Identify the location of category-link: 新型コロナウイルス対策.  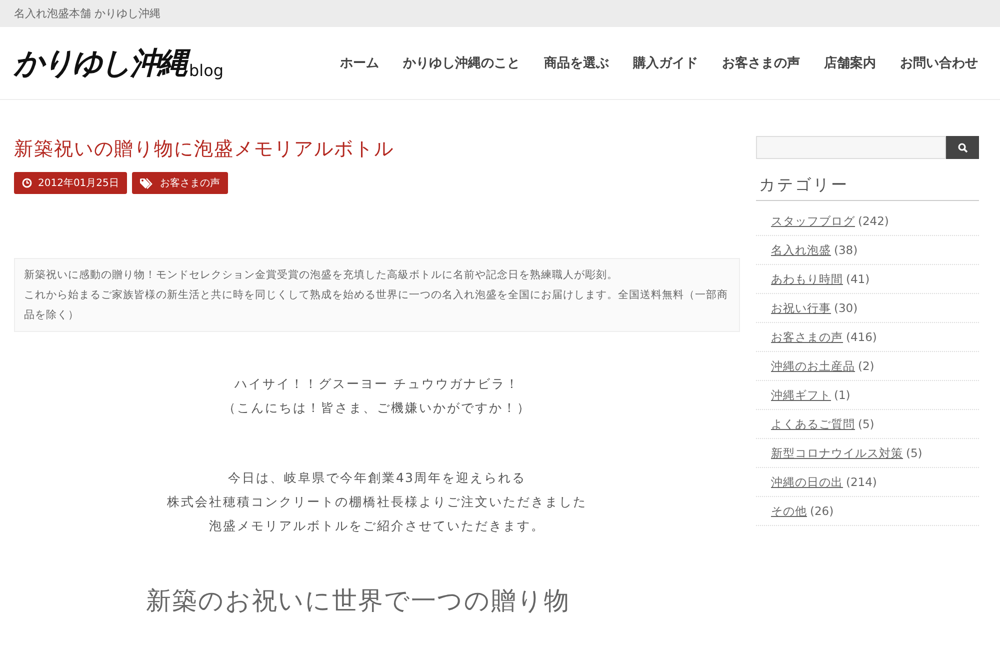
(837, 453).